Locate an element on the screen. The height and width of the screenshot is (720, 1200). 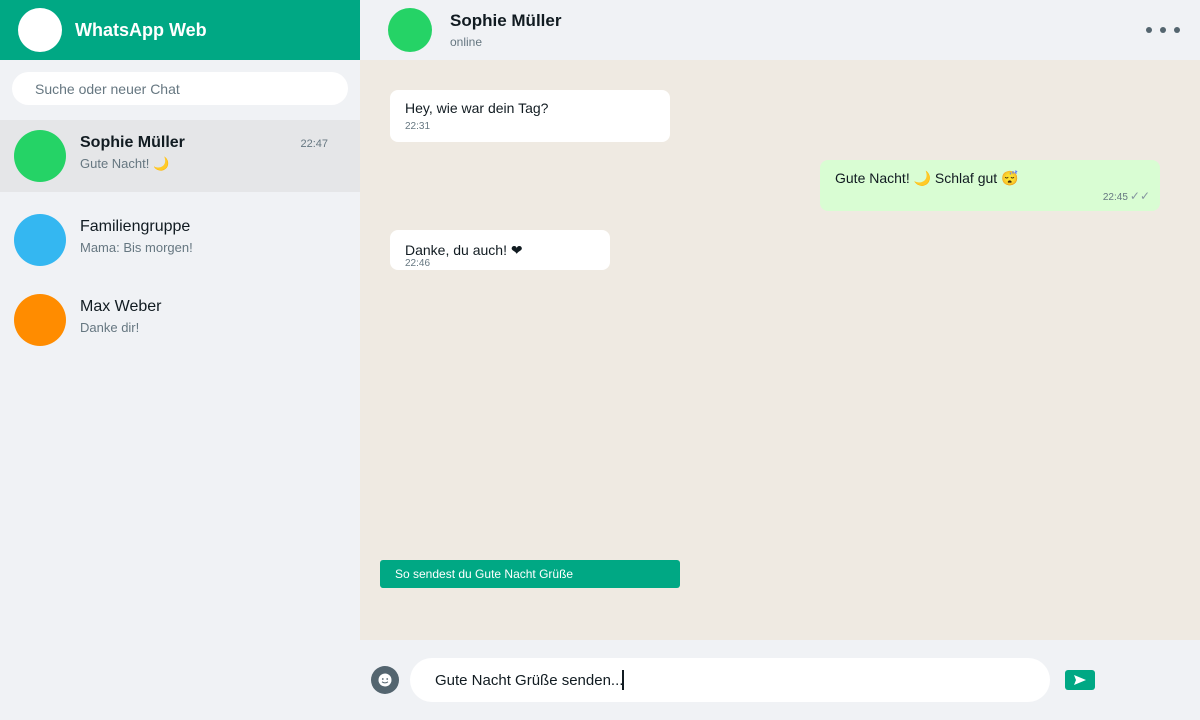
message-bubble-incoming: Hey, wie war dein Tag? 22:31 is located at coordinates (530, 116).